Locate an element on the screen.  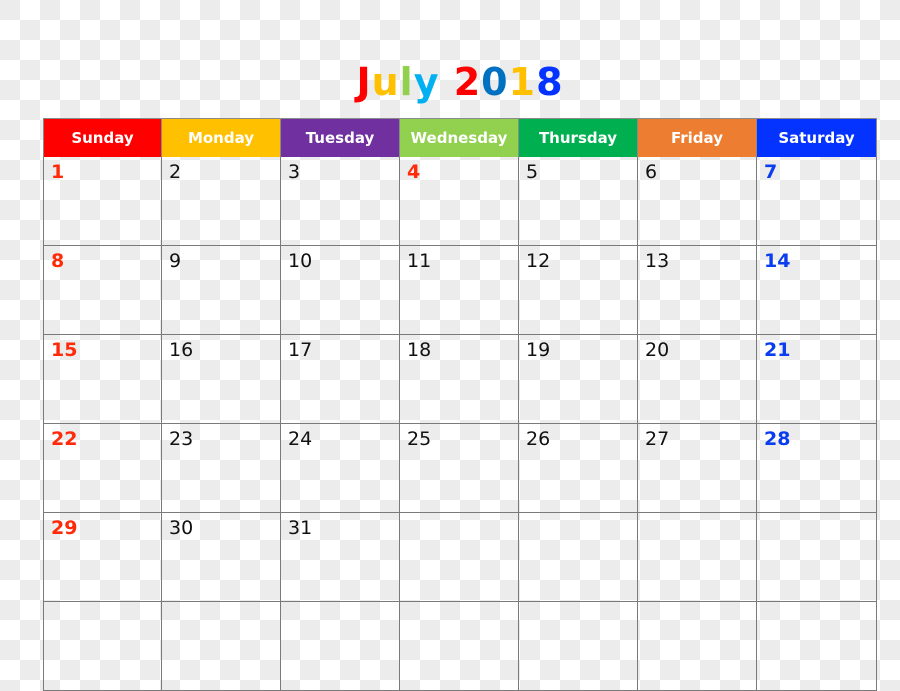
day-cell-24: 24 is located at coordinates (340, 468).